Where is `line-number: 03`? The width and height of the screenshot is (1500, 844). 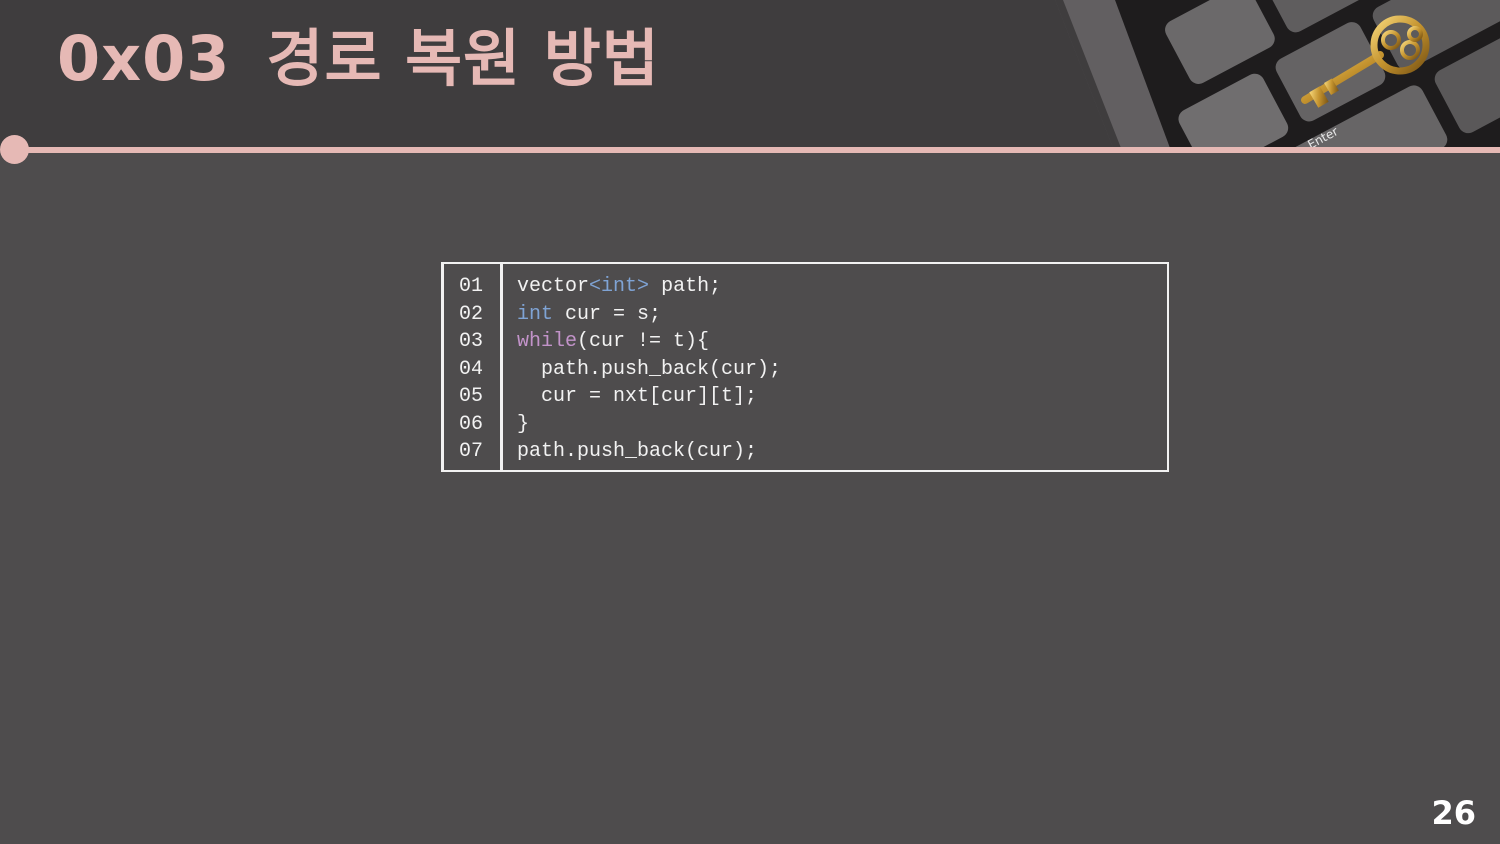 line-number: 03 is located at coordinates (471, 341).